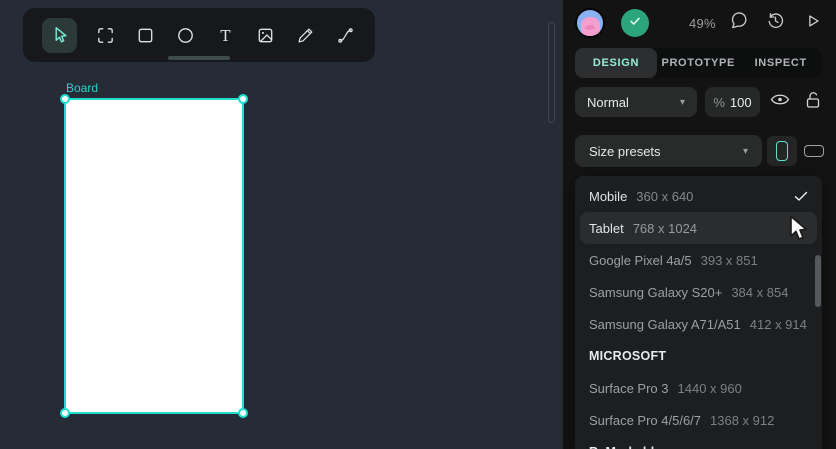 The image size is (836, 449). I want to click on eye-icon, so click(780, 102).